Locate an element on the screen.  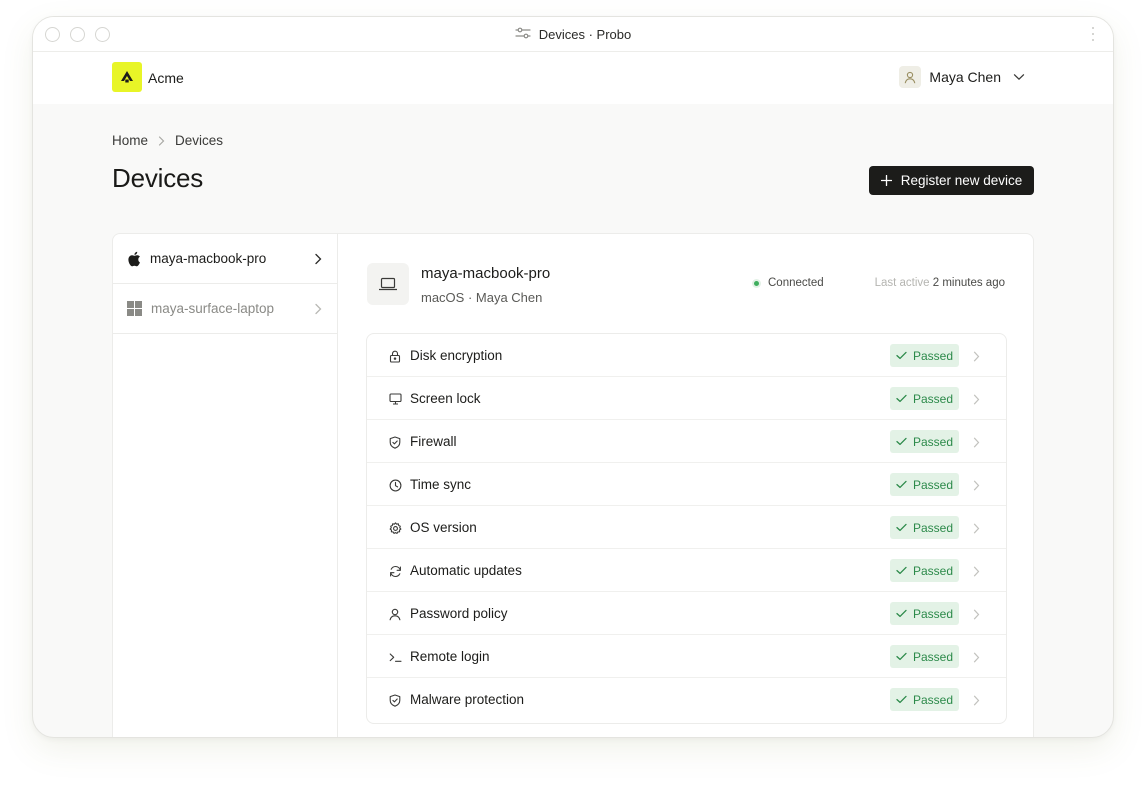
device-subtitle: macOS · Maya Chen is located at coordinates (482, 297).